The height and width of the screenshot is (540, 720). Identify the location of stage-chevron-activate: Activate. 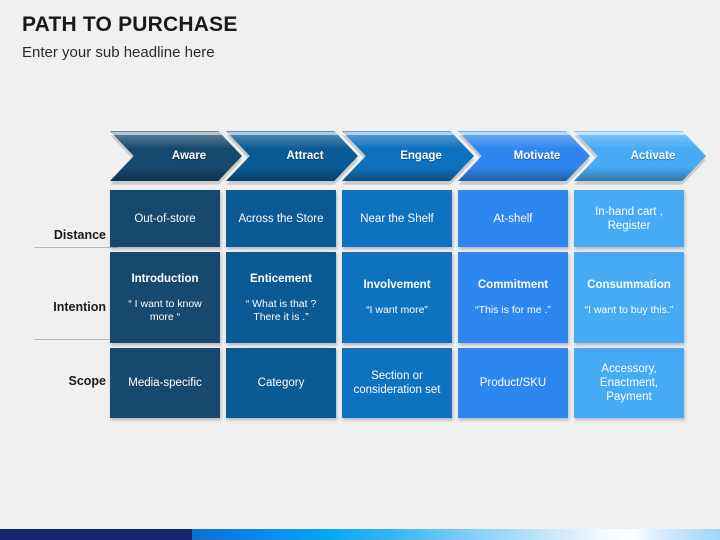
(640, 156).